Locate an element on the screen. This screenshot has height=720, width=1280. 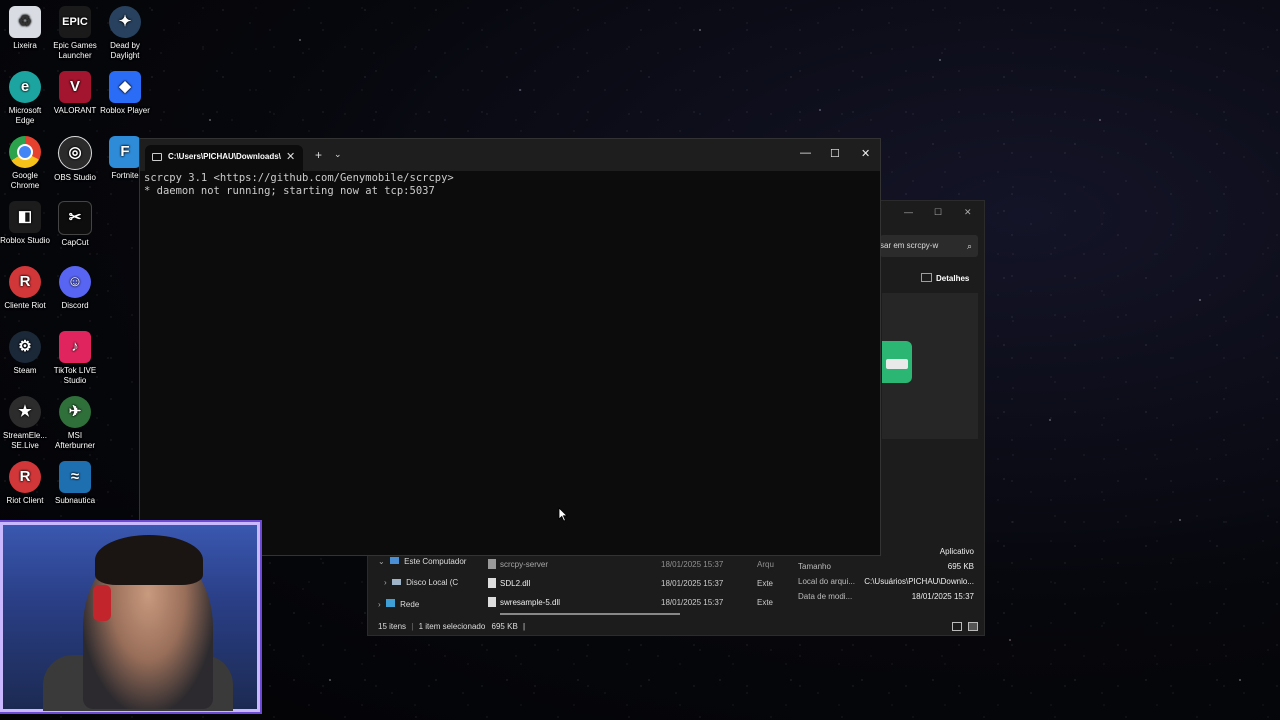
dead-by-daylight-icon: ✦ is located at coordinates (125, 22).